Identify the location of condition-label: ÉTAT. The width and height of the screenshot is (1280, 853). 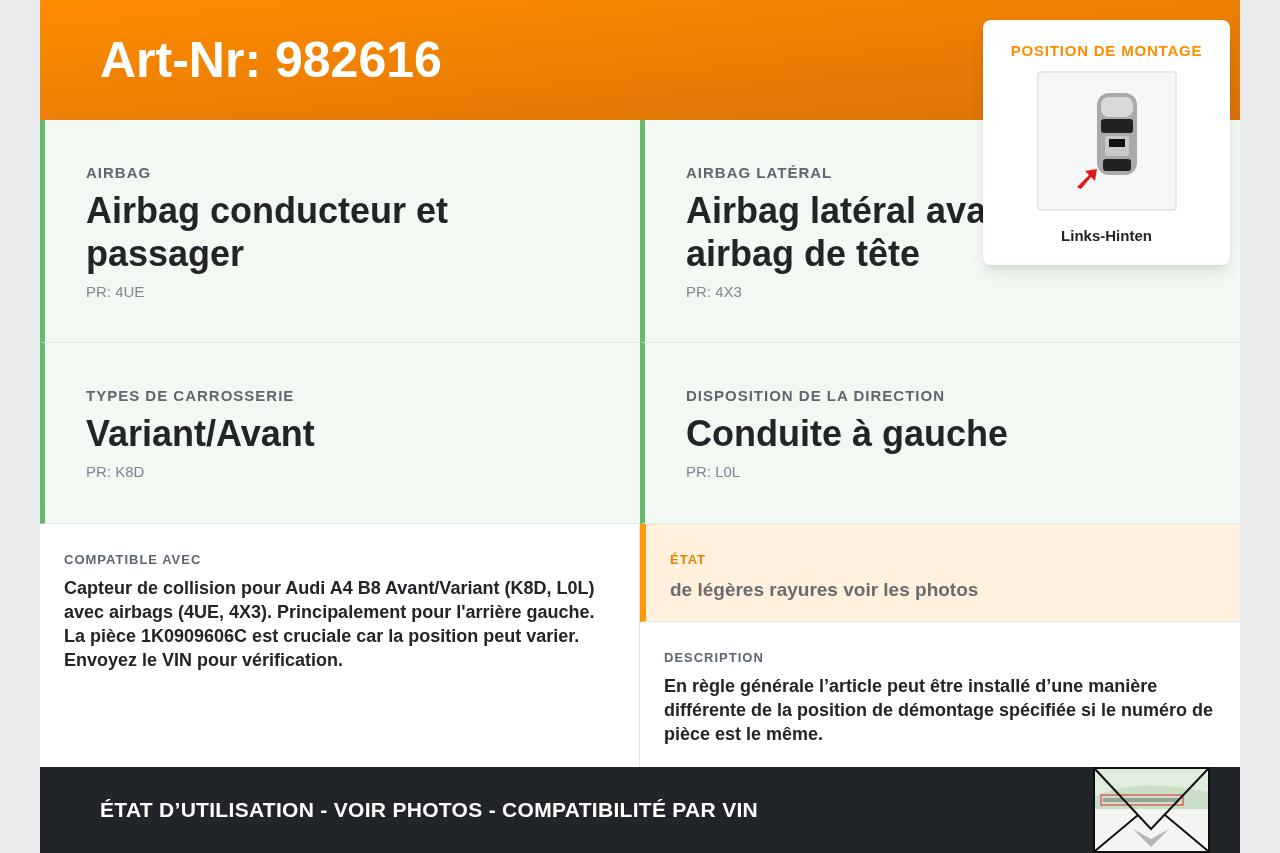
(688, 560).